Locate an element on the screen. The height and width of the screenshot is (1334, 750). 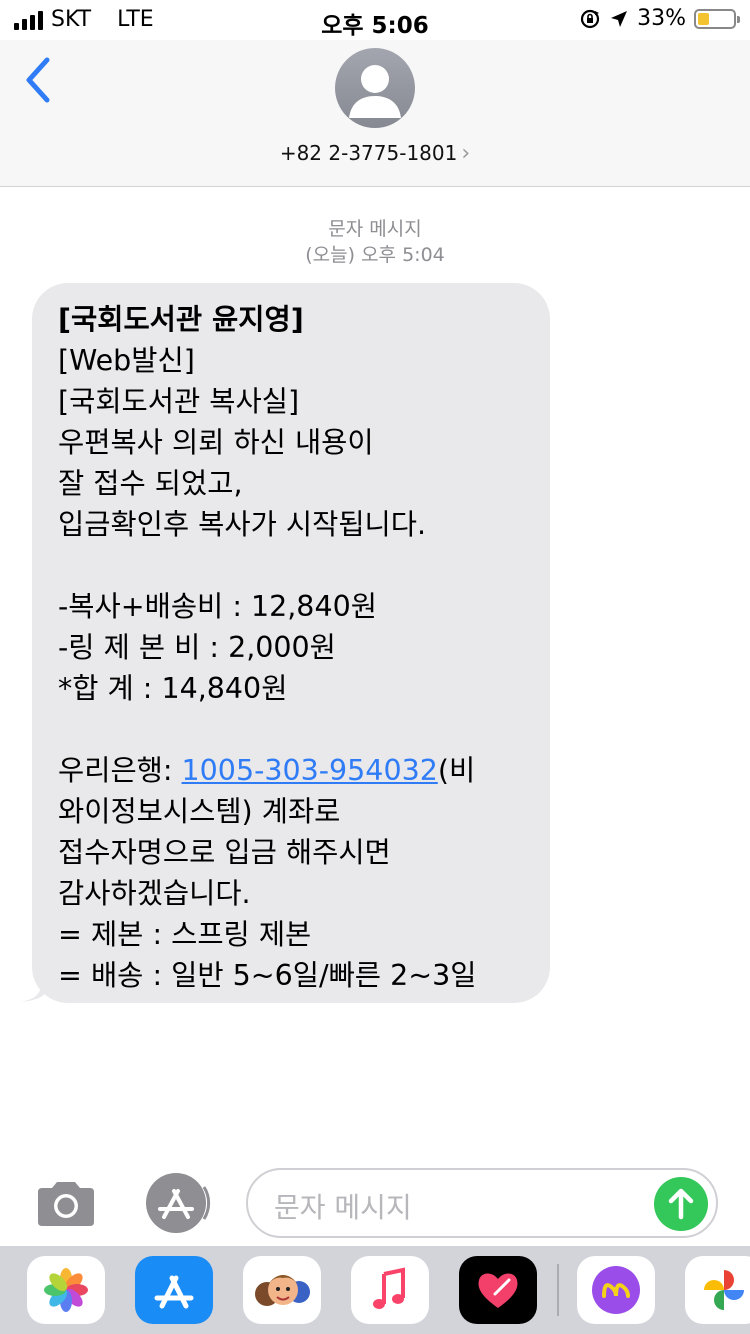
conversation-header: +82 2-3775-1801 › is located at coordinates (375, 113).